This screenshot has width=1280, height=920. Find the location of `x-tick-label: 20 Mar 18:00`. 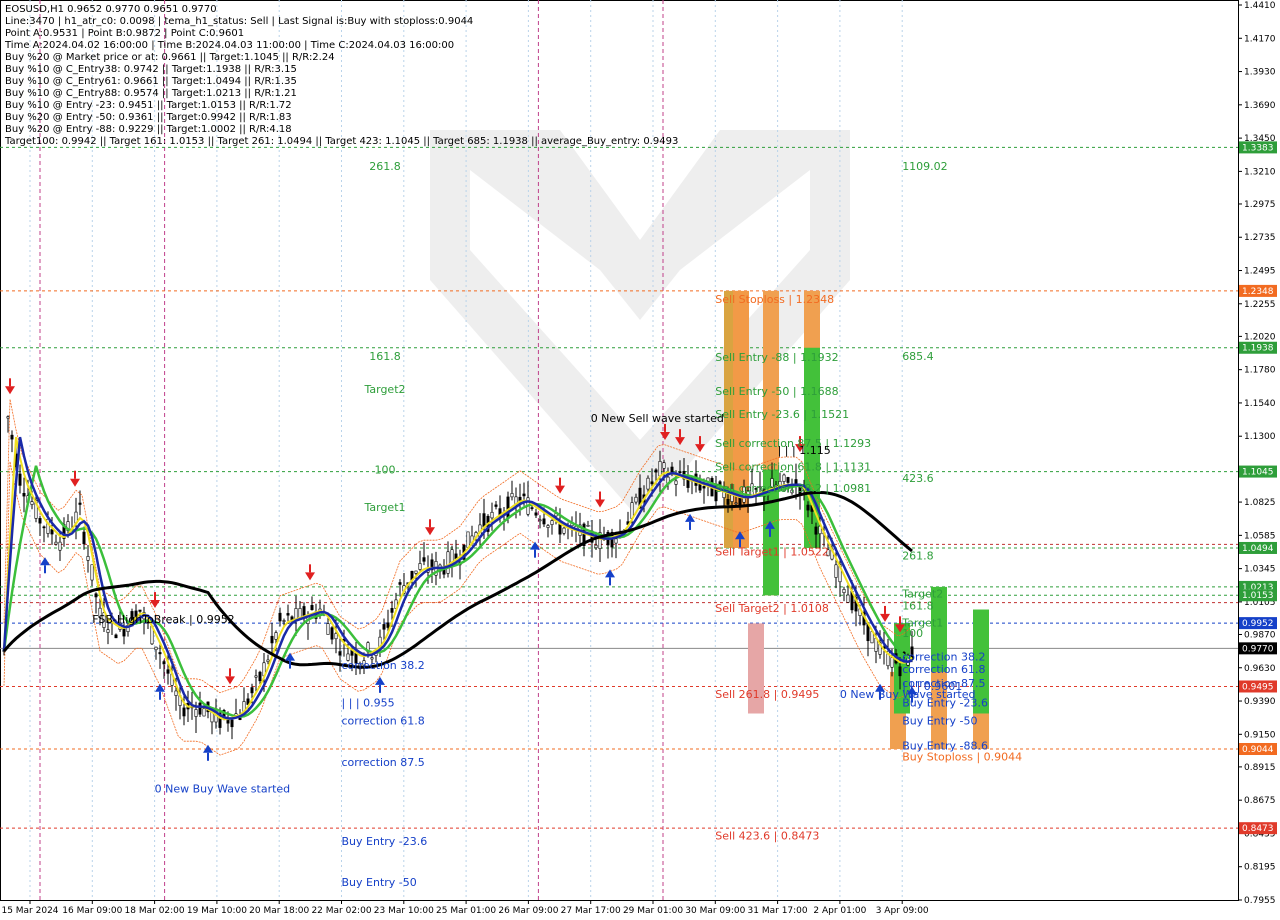

x-tick-label: 20 Mar 18:00 is located at coordinates (279, 911).